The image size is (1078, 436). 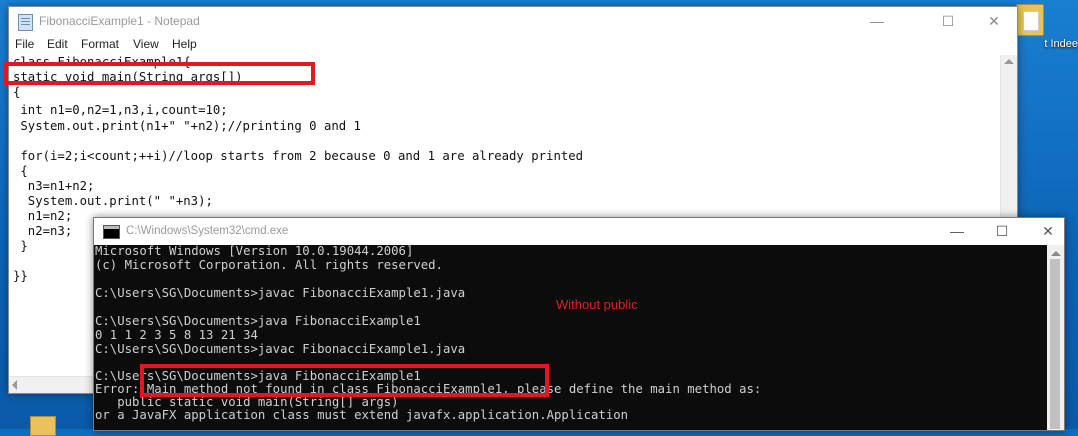 What do you see at coordinates (513, 45) in the screenshot?
I see `menu-bar: File Edit Format View Help` at bounding box center [513, 45].